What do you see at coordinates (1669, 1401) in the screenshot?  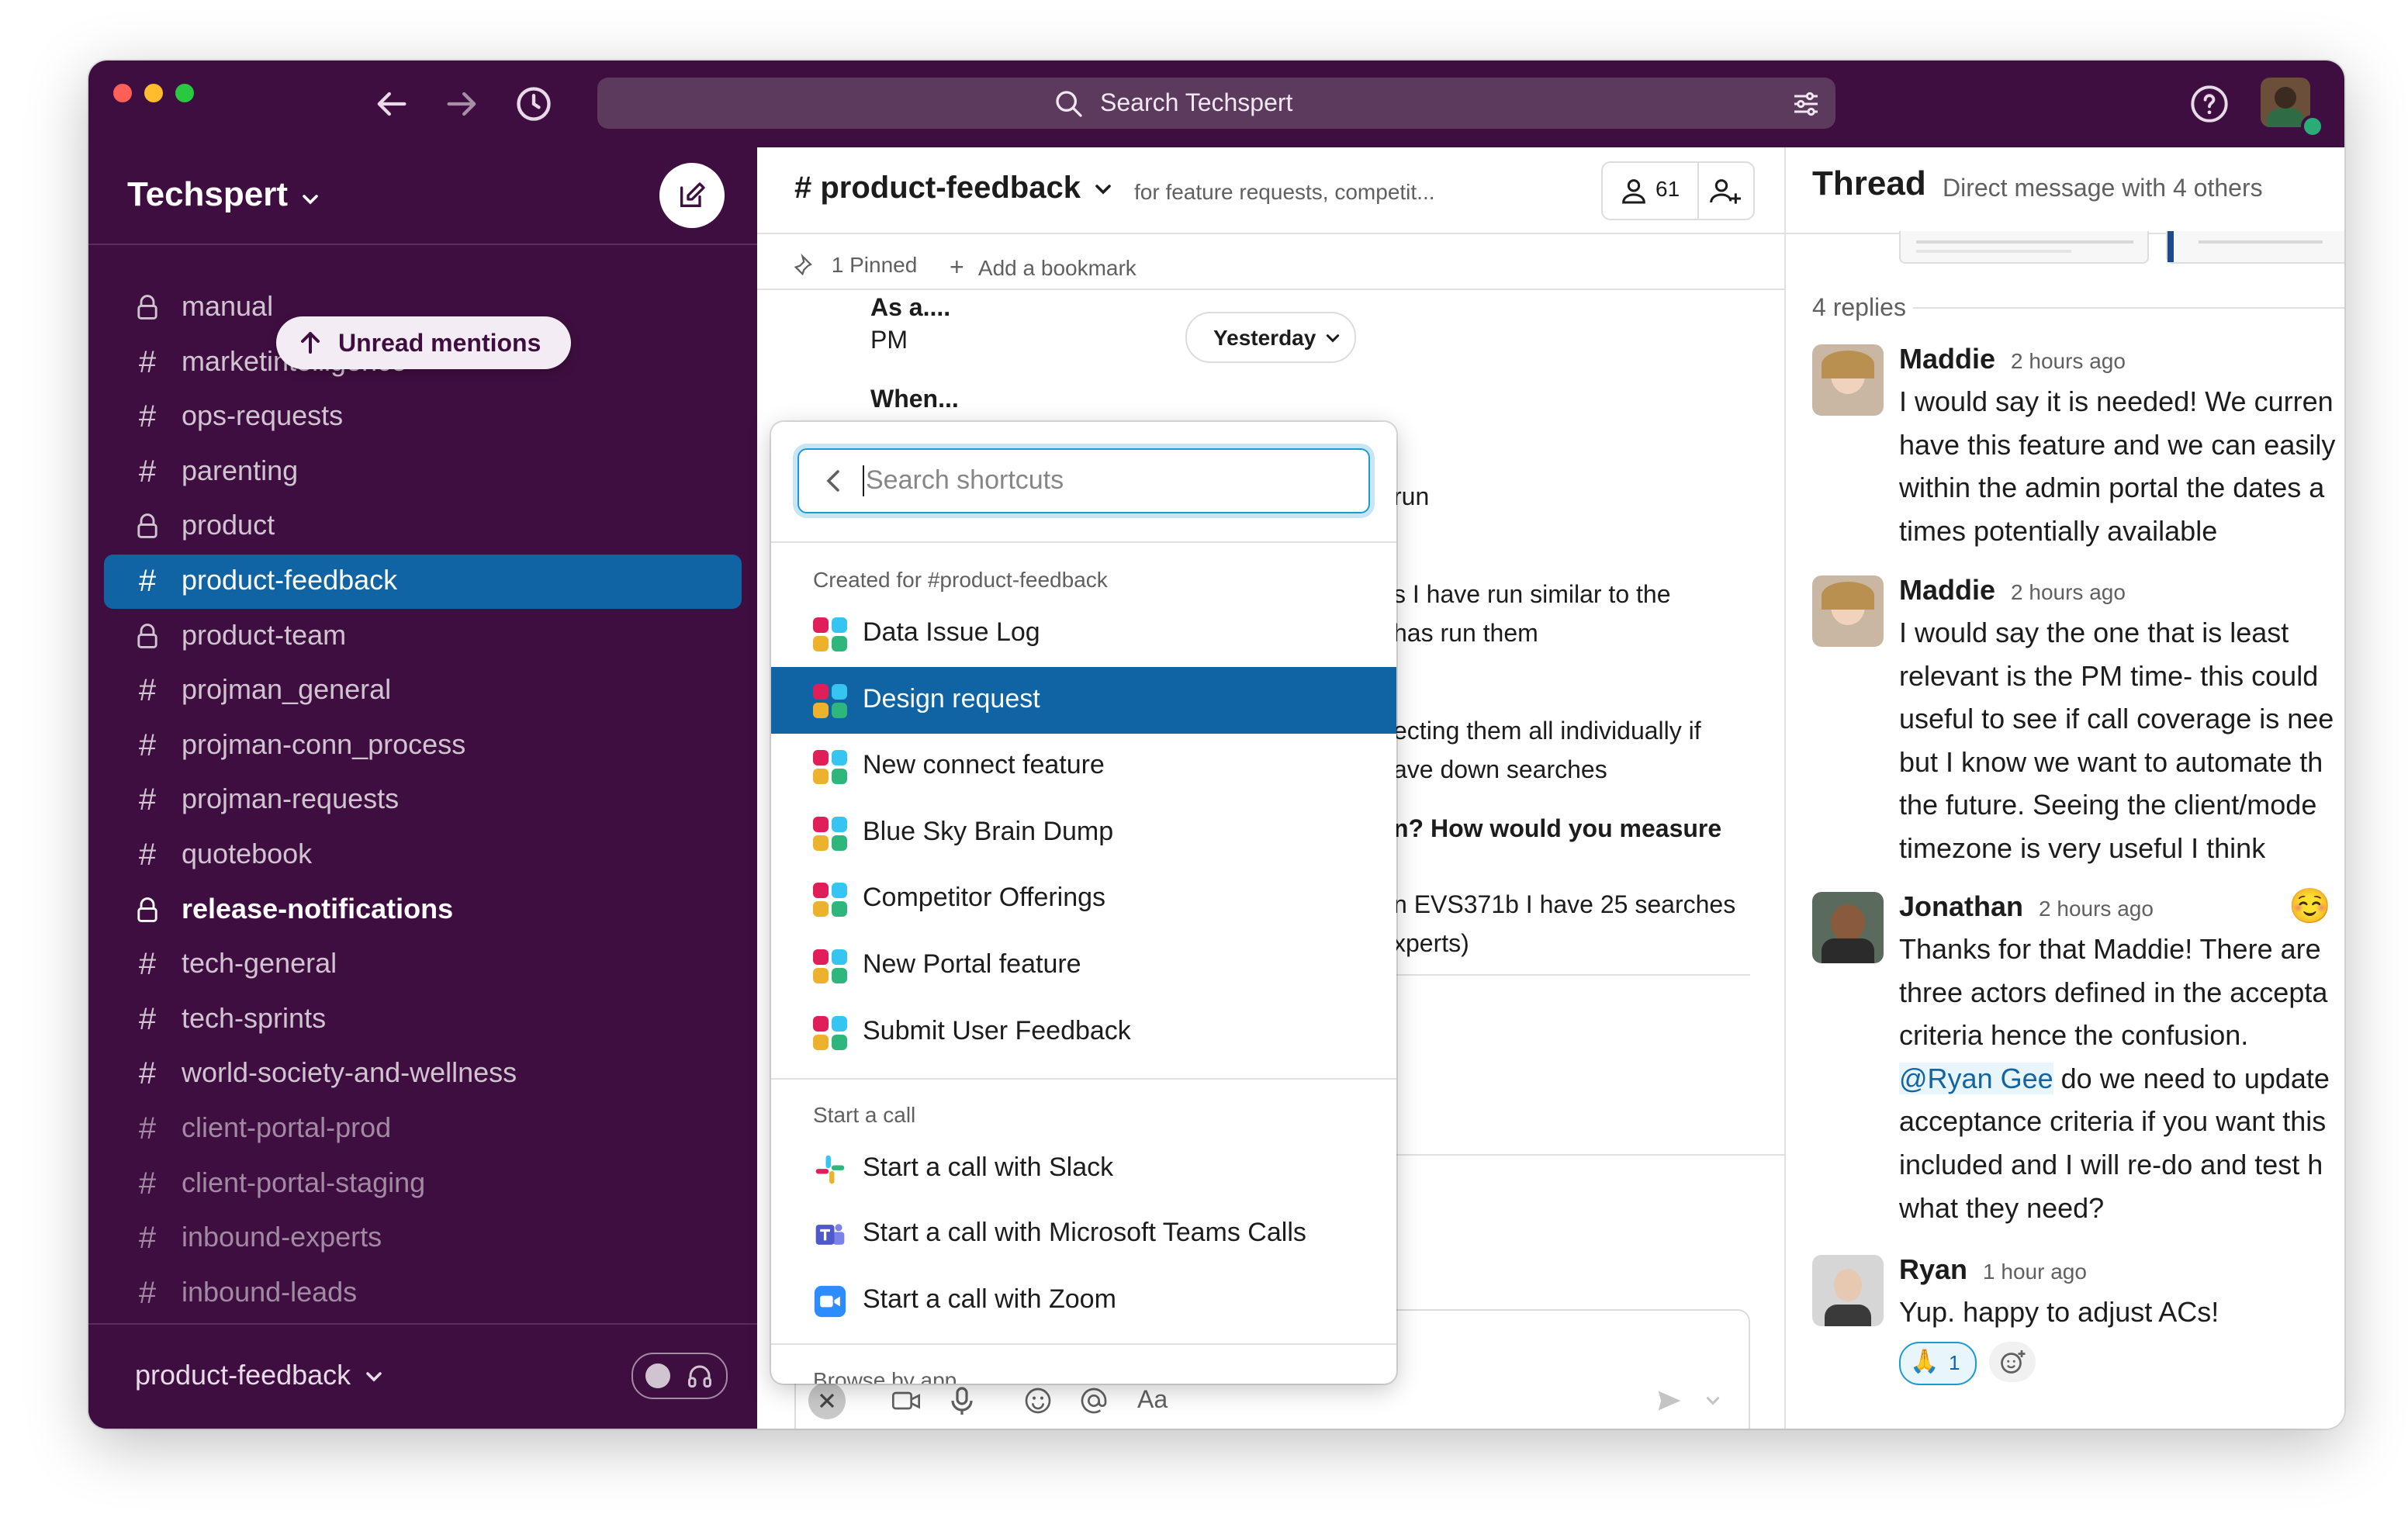 I see `send-icon` at bounding box center [1669, 1401].